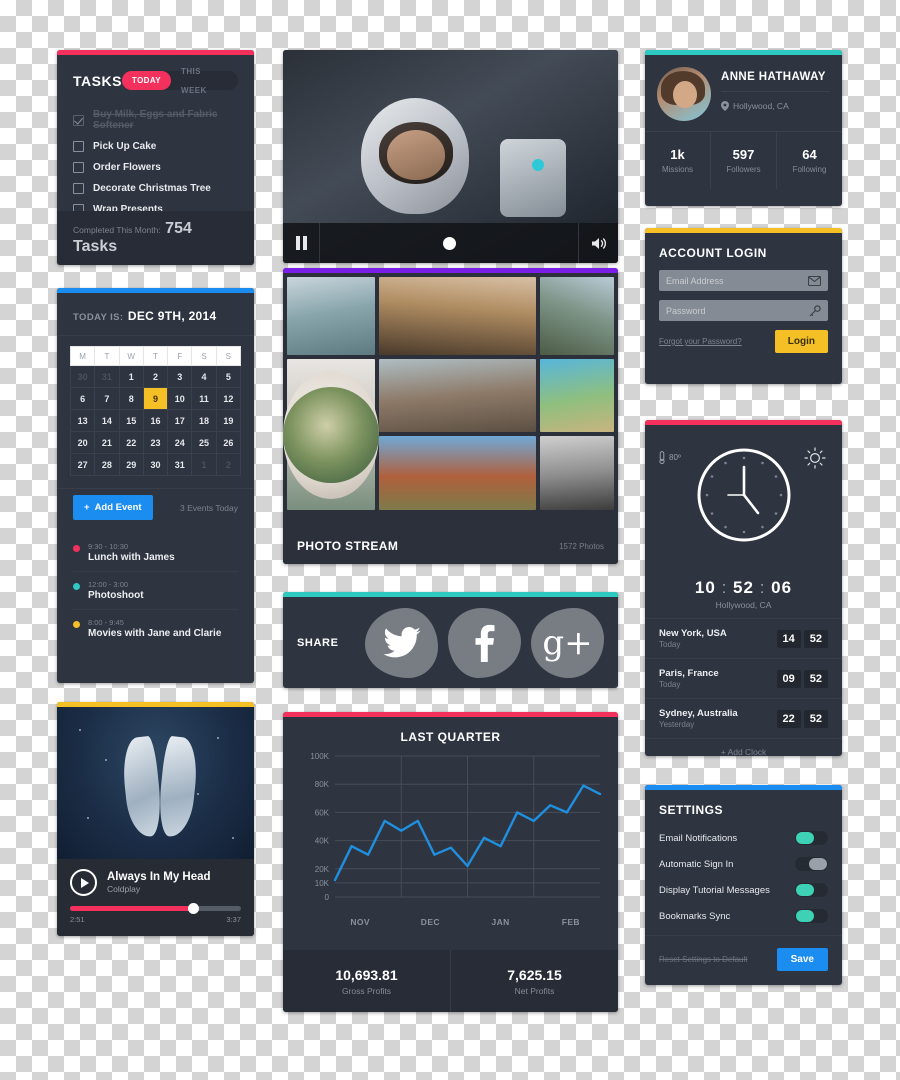 This screenshot has width=900, height=1080. I want to click on calendar-day: 8, so click(131, 398).